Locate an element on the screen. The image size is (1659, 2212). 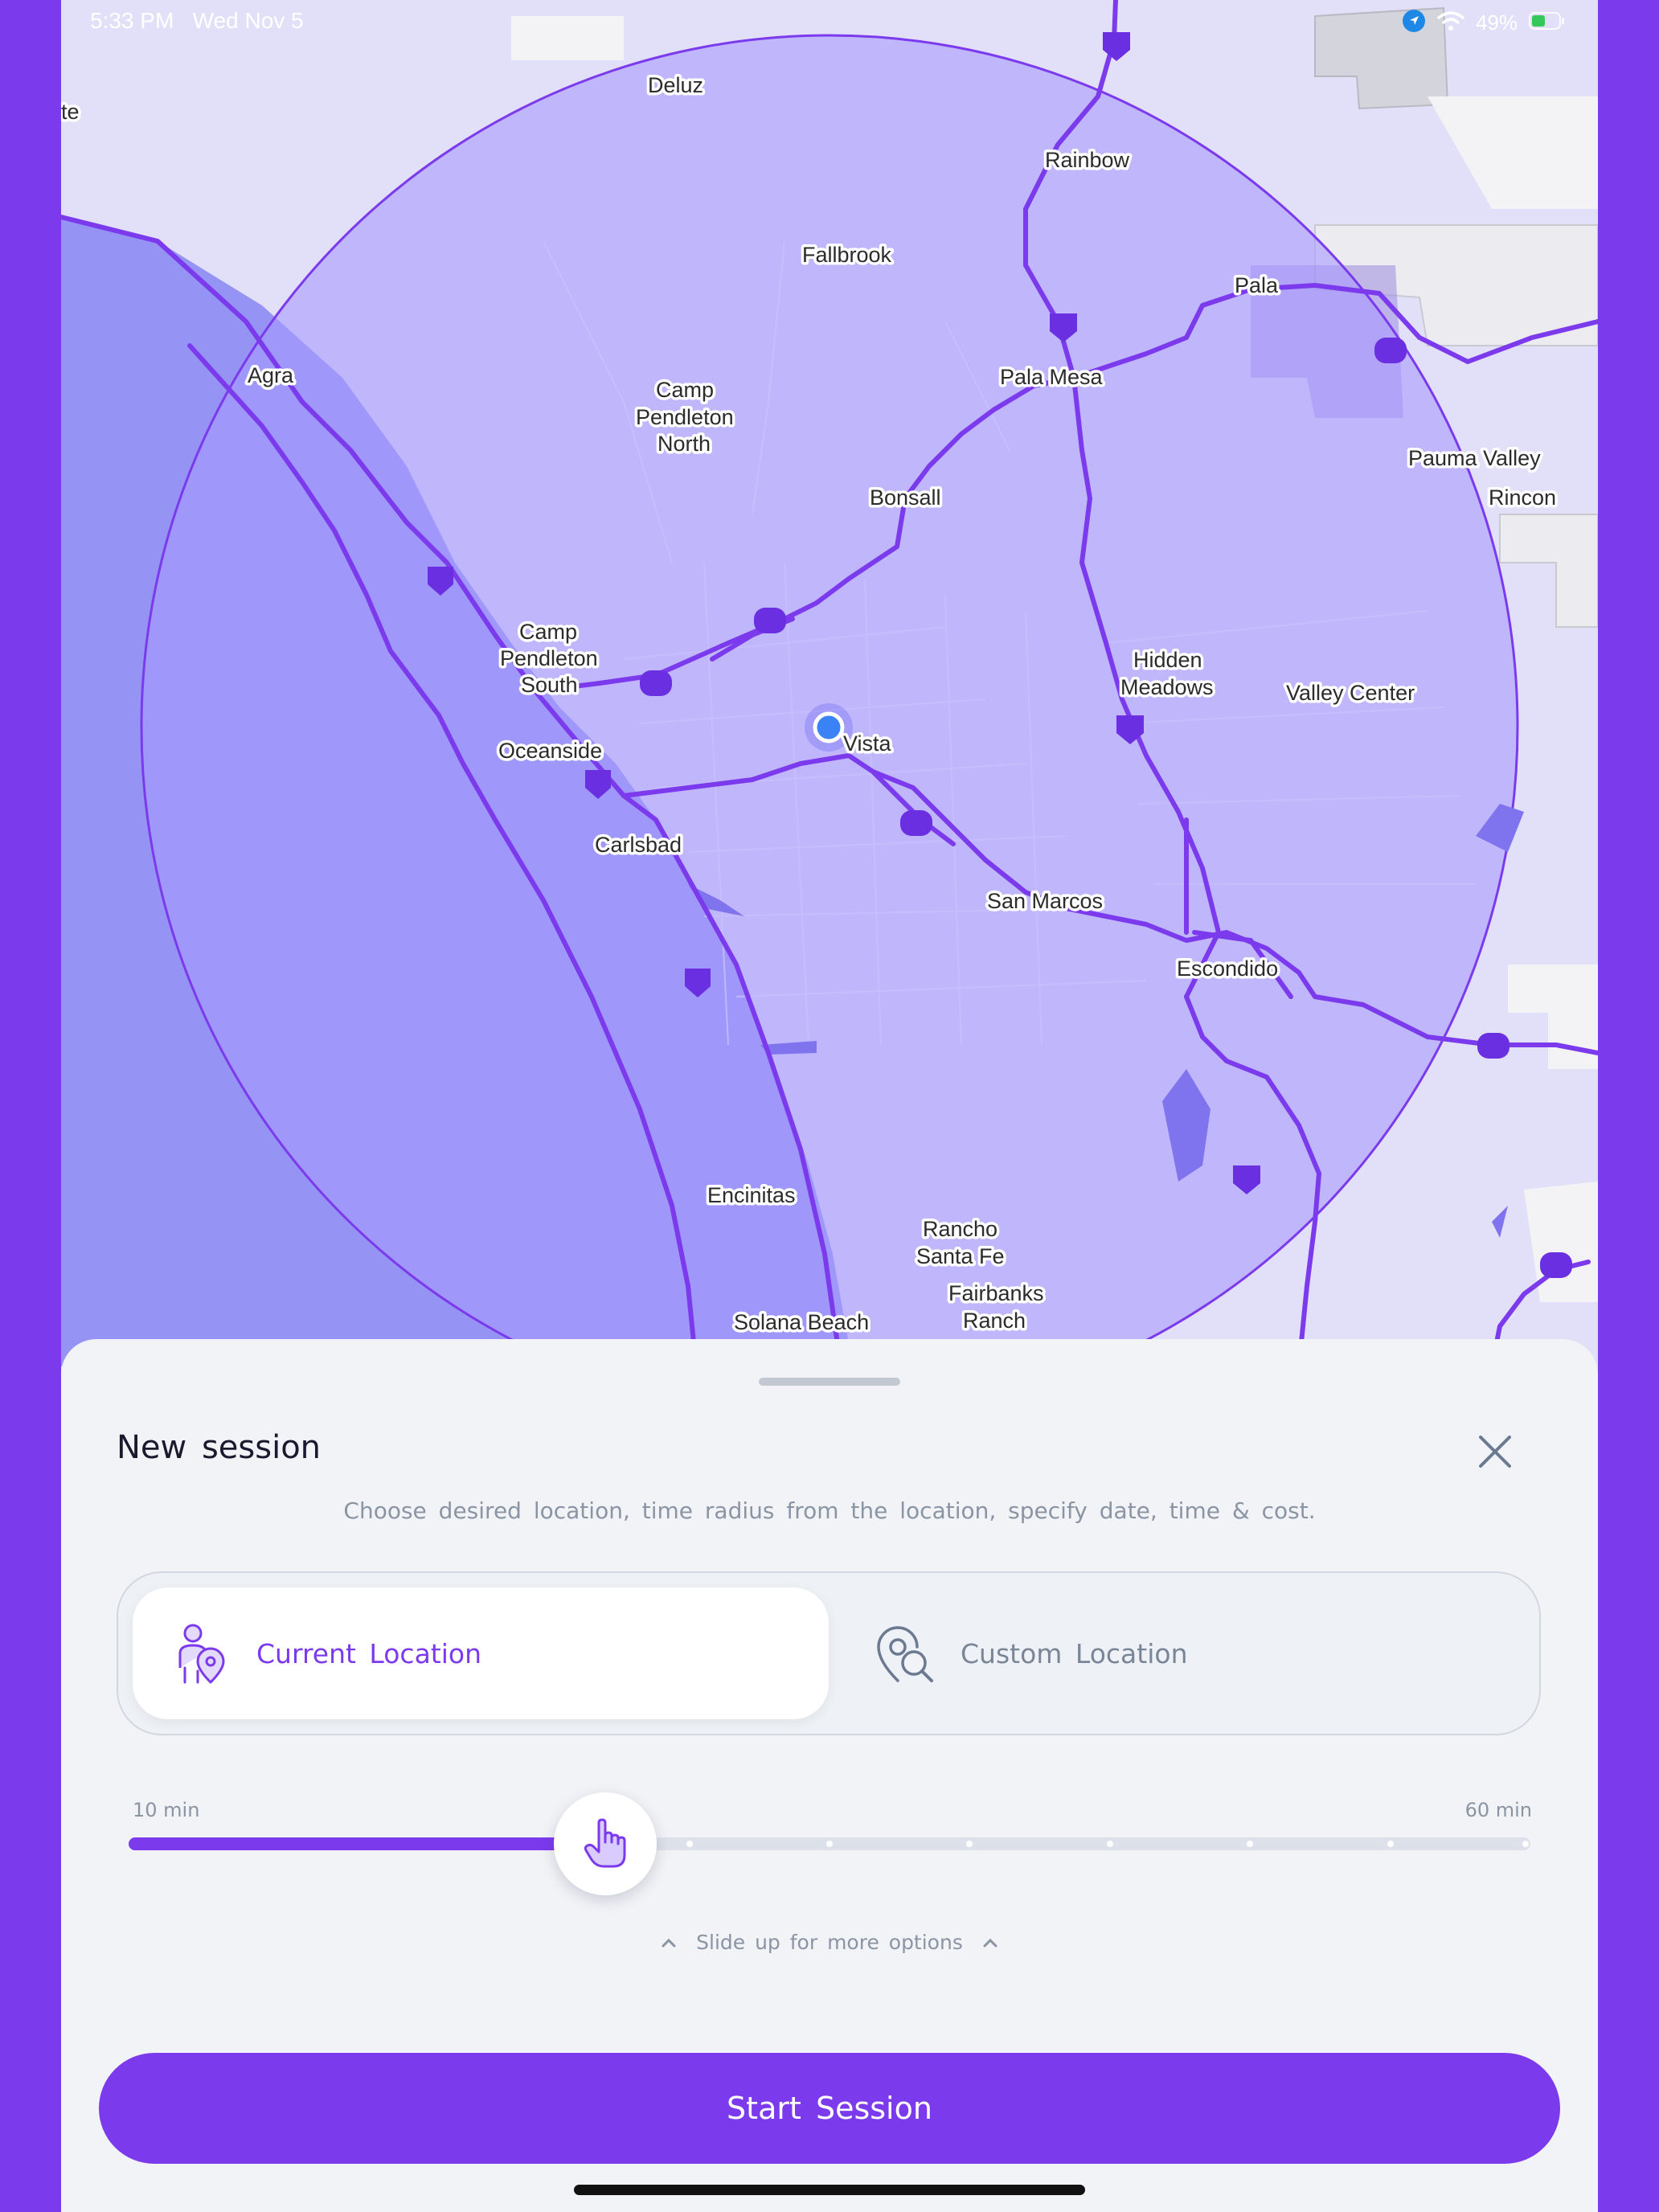
map-label: Rainbow is located at coordinates (1087, 160).